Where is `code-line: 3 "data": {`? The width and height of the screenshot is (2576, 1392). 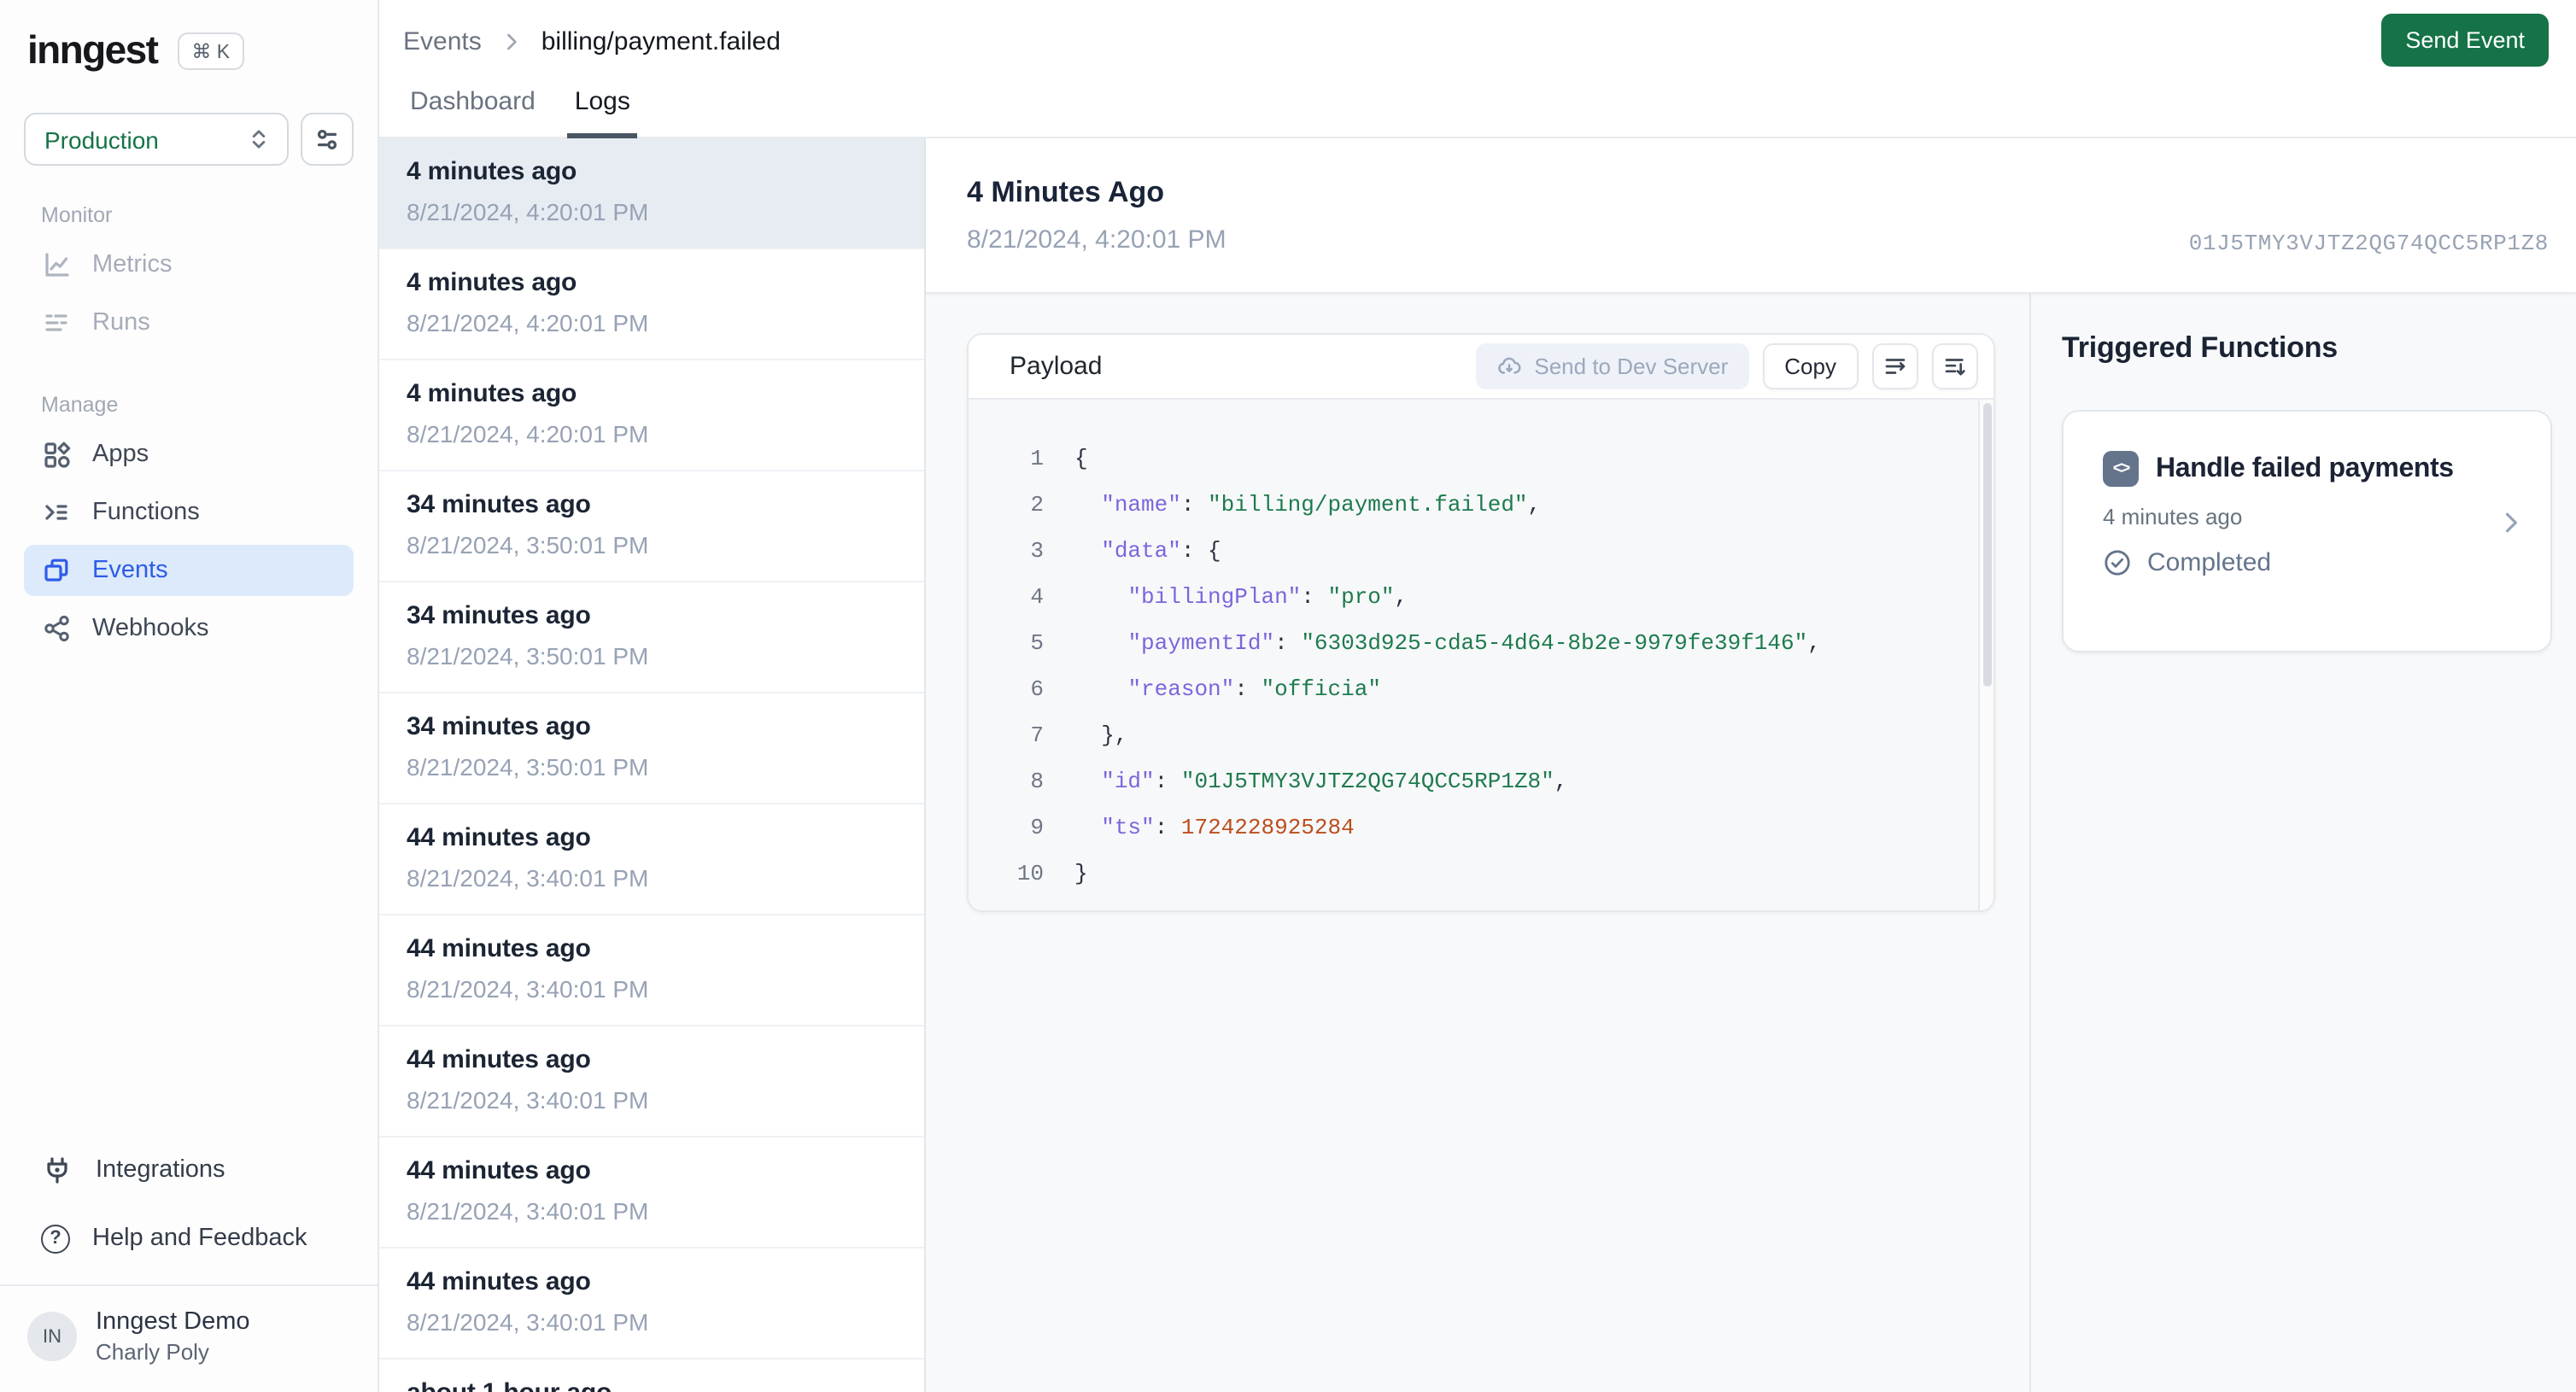 code-line: 3 "data": { is located at coordinates (1125, 551).